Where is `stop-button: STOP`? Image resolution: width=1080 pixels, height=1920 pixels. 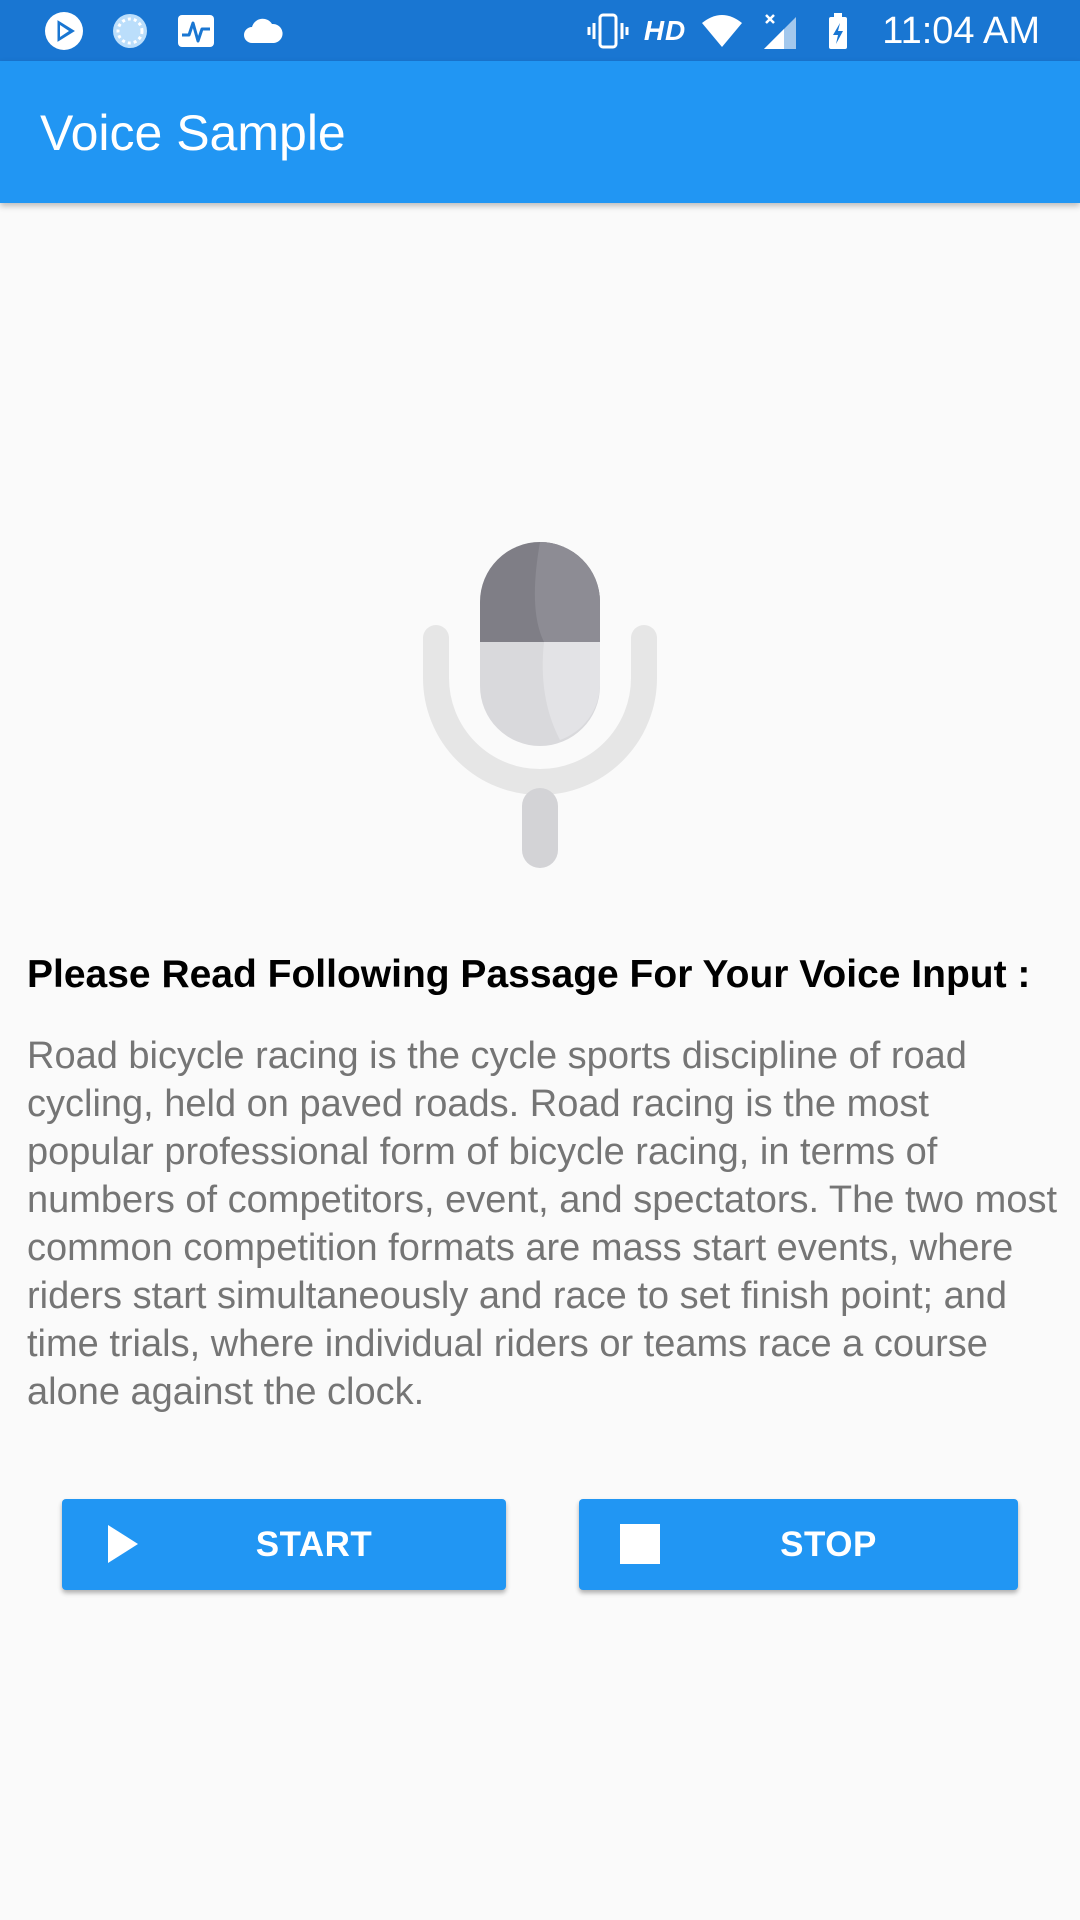 stop-button: STOP is located at coordinates (798, 1544).